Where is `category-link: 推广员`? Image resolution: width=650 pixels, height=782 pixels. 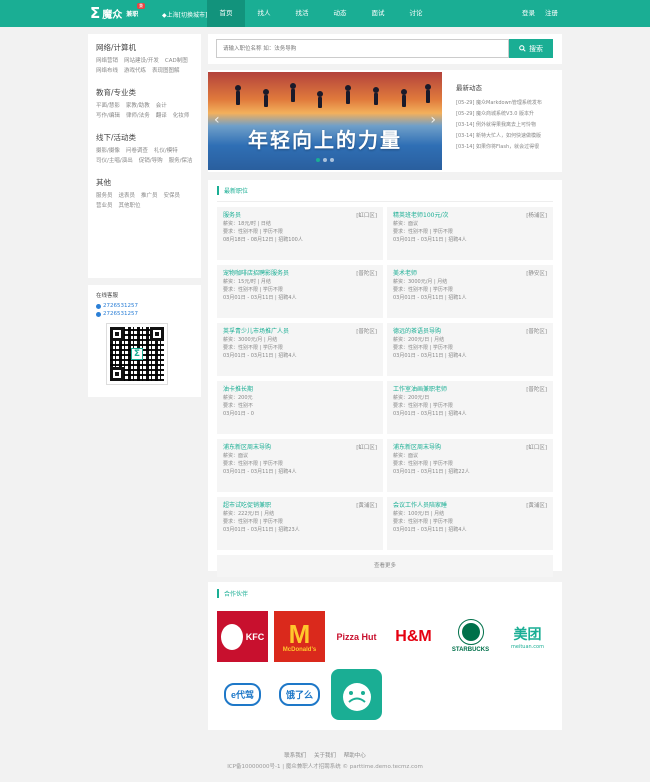
category-link: 推广员 is located at coordinates (149, 196).